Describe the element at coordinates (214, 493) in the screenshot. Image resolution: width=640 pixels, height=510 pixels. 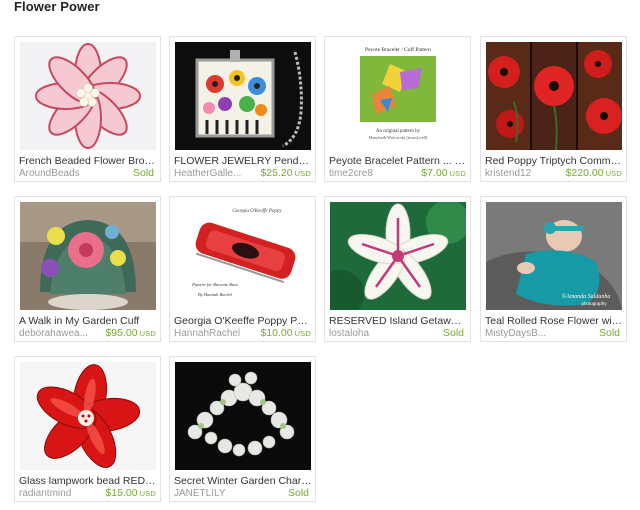
I see `shop-name: JANETLILY` at that location.